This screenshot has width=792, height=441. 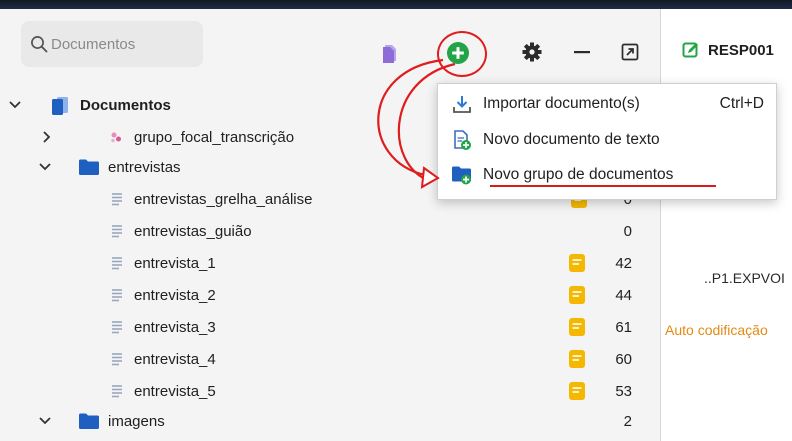 What do you see at coordinates (571, 139) in the screenshot?
I see `menu-item-label: Novo documento de texto` at bounding box center [571, 139].